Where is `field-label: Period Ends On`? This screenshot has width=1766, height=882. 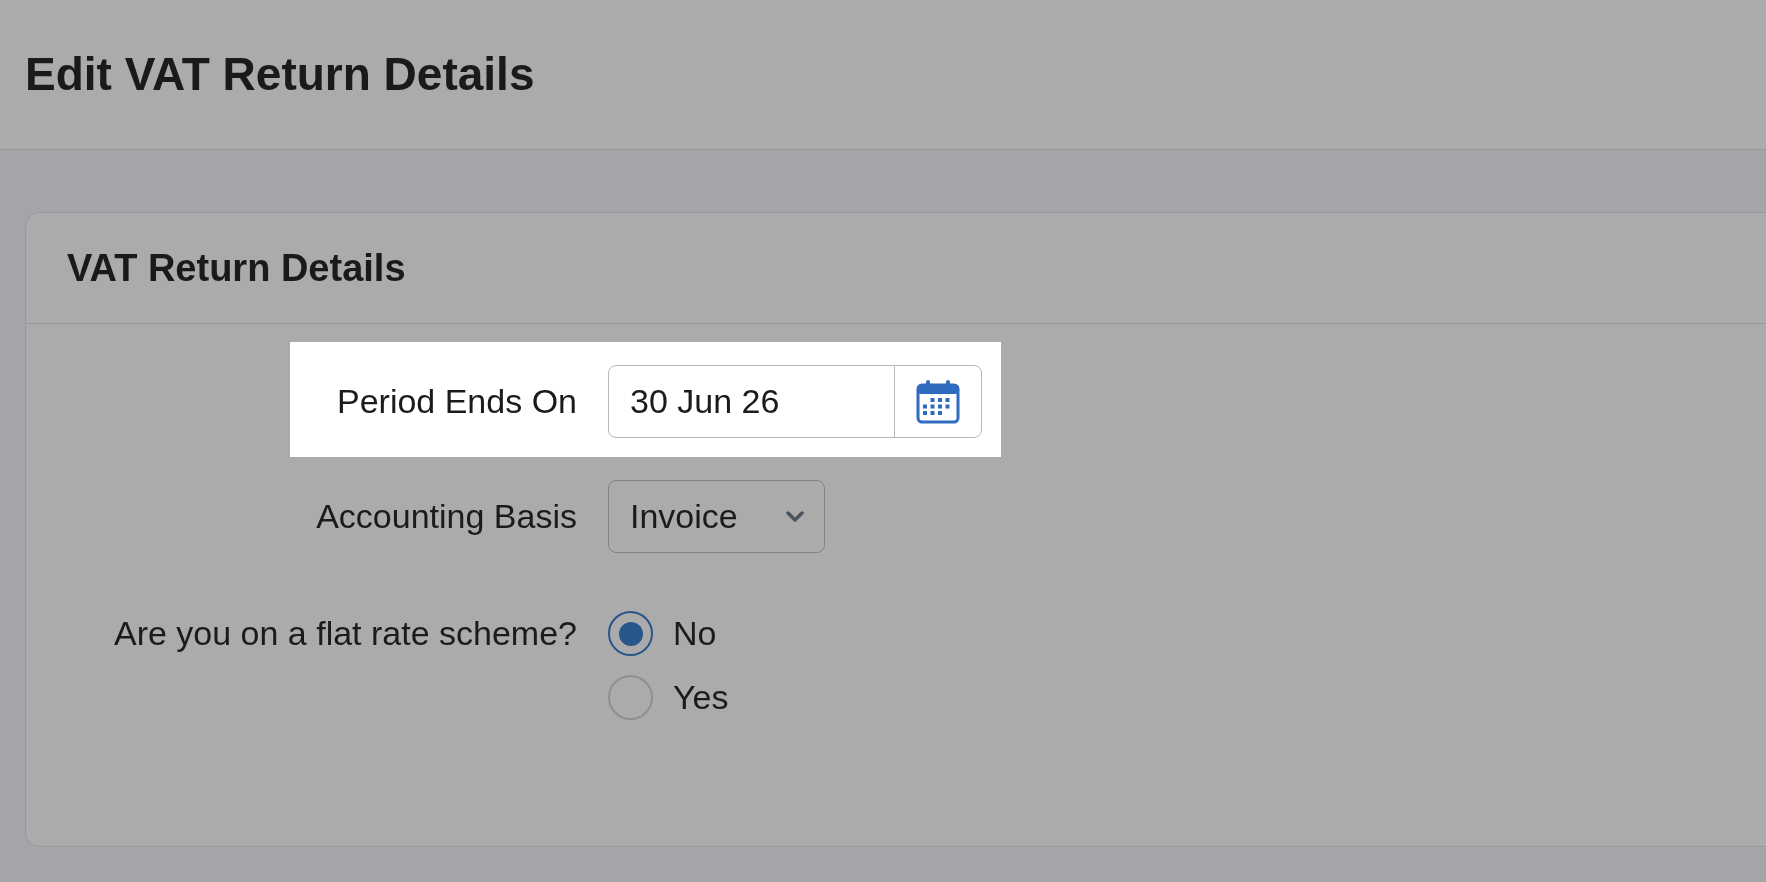
field-label: Period Ends On is located at coordinates (456, 401).